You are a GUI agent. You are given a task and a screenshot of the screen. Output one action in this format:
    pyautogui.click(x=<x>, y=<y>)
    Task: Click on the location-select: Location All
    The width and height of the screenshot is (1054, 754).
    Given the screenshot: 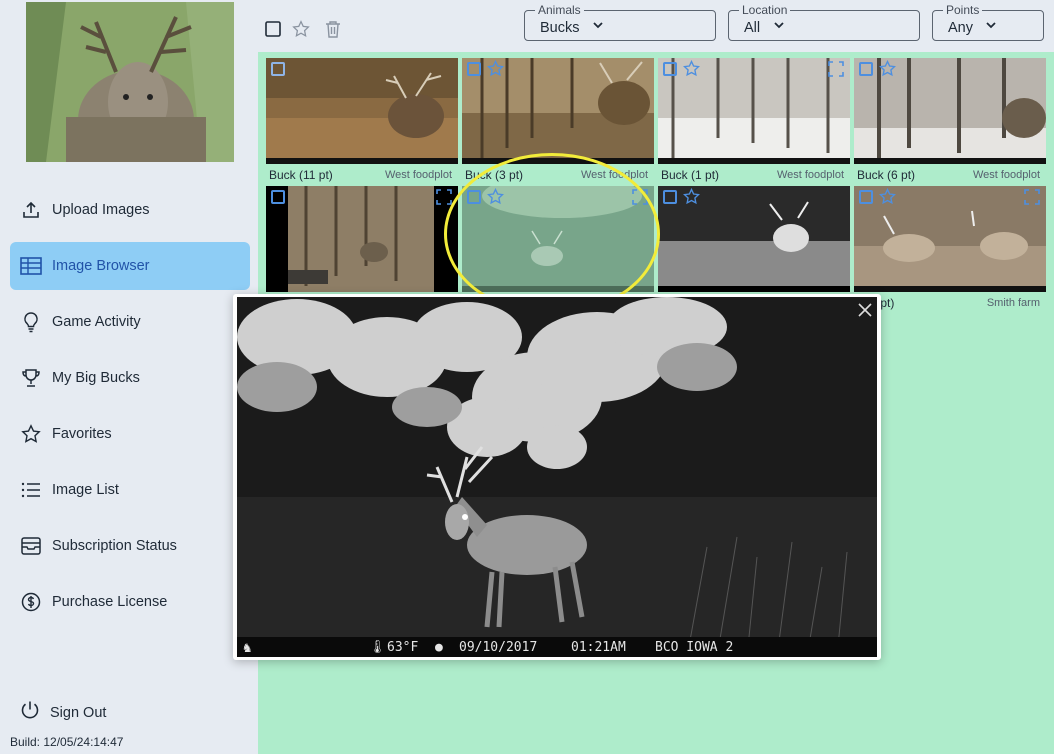 What is the action you would take?
    pyautogui.click(x=824, y=22)
    